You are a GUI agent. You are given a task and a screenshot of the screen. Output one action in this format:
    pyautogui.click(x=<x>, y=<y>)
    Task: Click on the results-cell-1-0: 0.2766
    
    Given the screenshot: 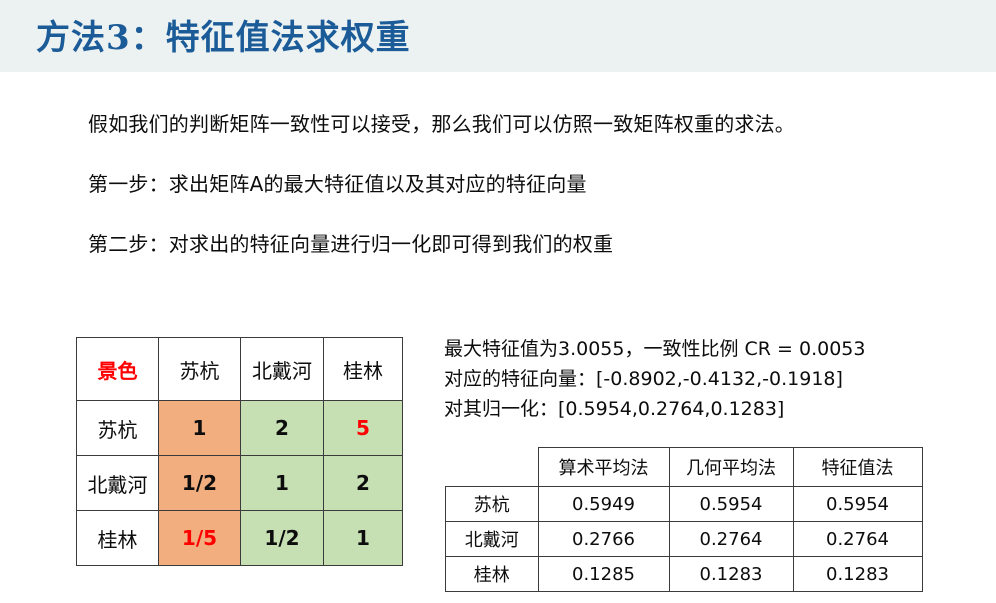 What is the action you would take?
    pyautogui.click(x=603, y=539)
    